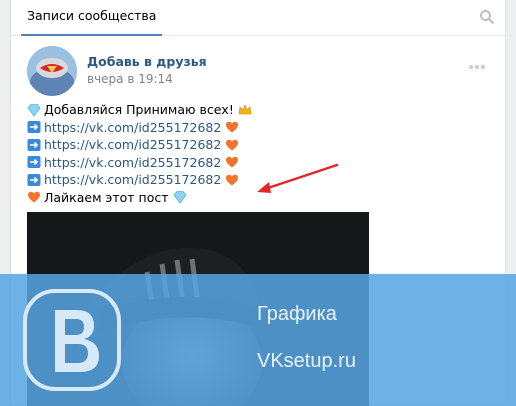  Describe the element at coordinates (306, 361) in the screenshot. I see `watermark-site: VKsetup.ru` at that location.